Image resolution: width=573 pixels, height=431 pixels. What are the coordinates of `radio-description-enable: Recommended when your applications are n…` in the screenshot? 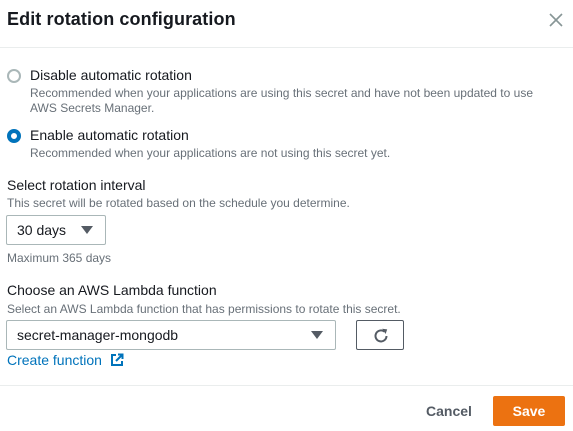 It's located at (210, 153).